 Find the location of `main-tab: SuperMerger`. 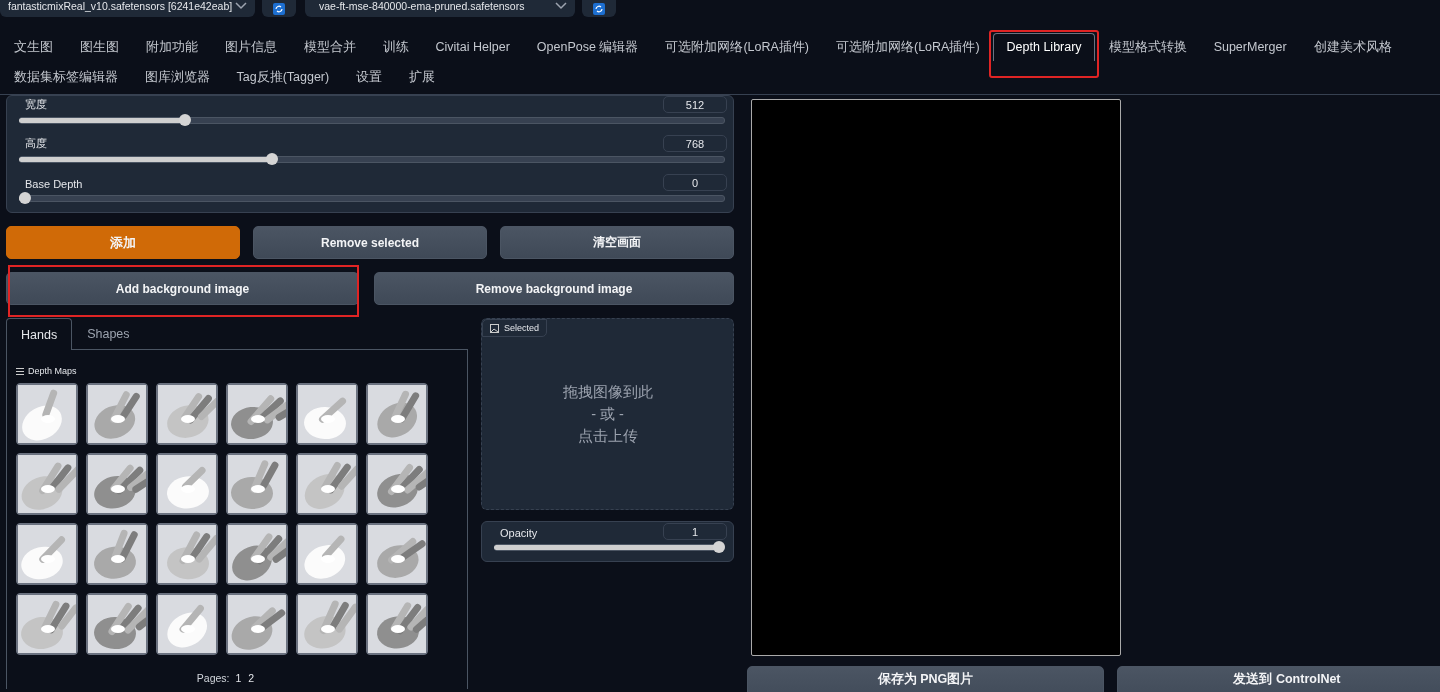

main-tab: SuperMerger is located at coordinates (1250, 47).